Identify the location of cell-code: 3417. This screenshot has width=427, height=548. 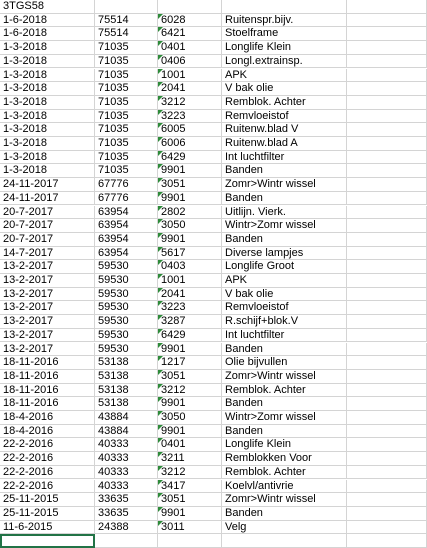
(190, 486).